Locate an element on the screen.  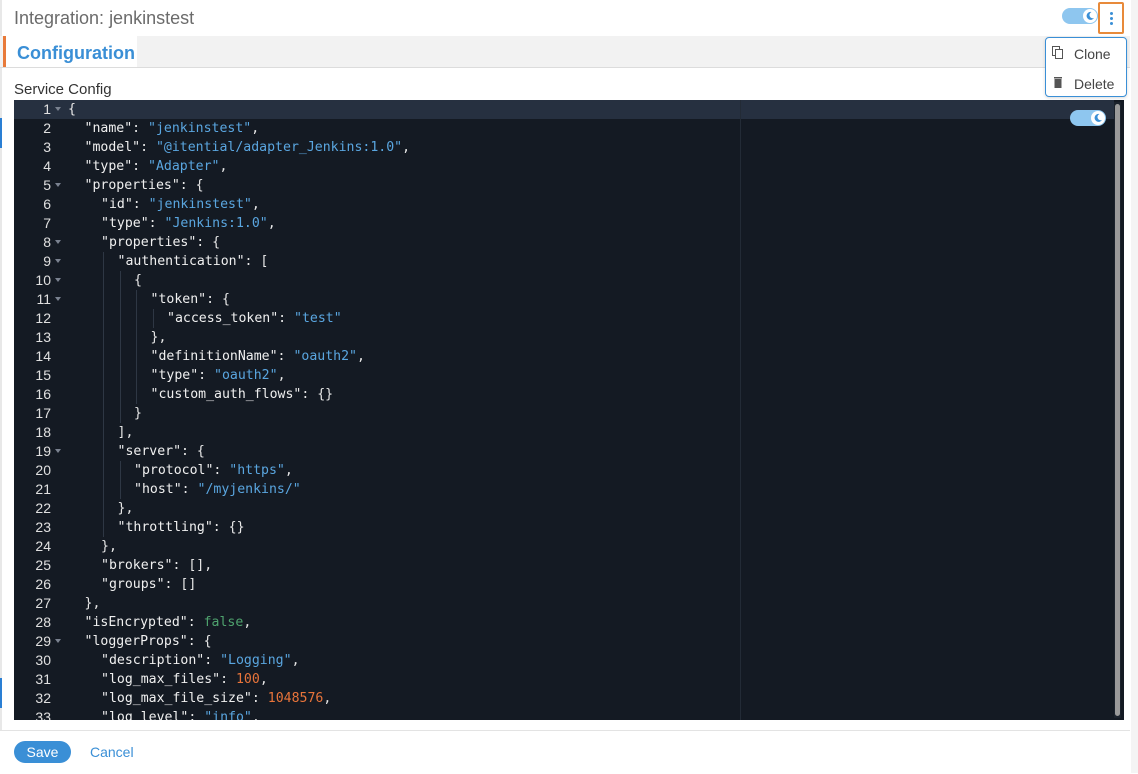
save-button: Save is located at coordinates (42, 752).